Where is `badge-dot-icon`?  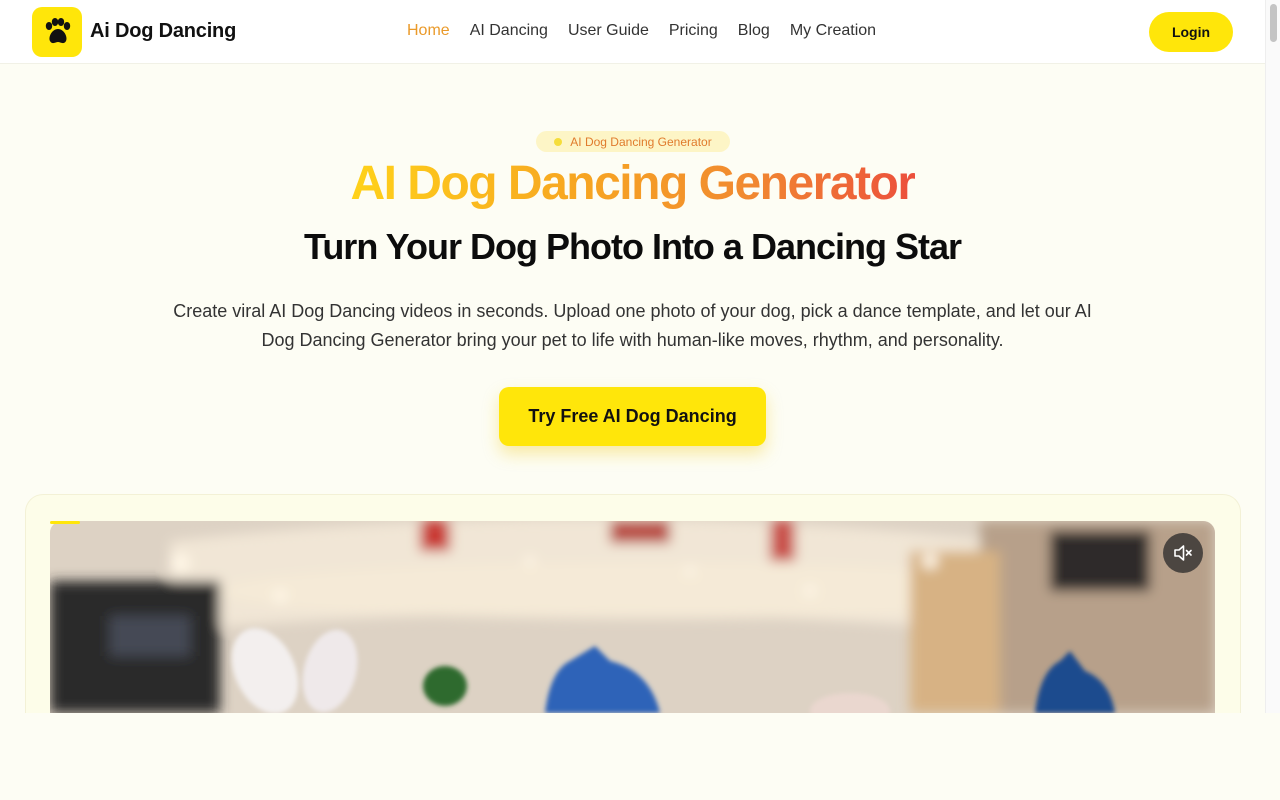 badge-dot-icon is located at coordinates (558, 141).